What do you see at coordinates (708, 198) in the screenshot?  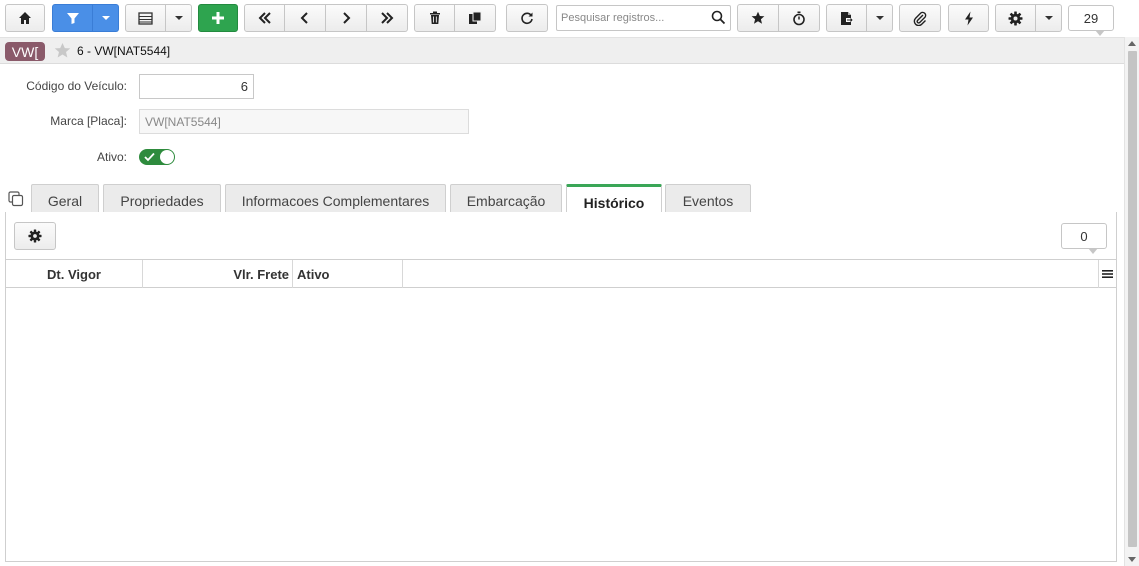 I see `tab-eventos: Eventos` at bounding box center [708, 198].